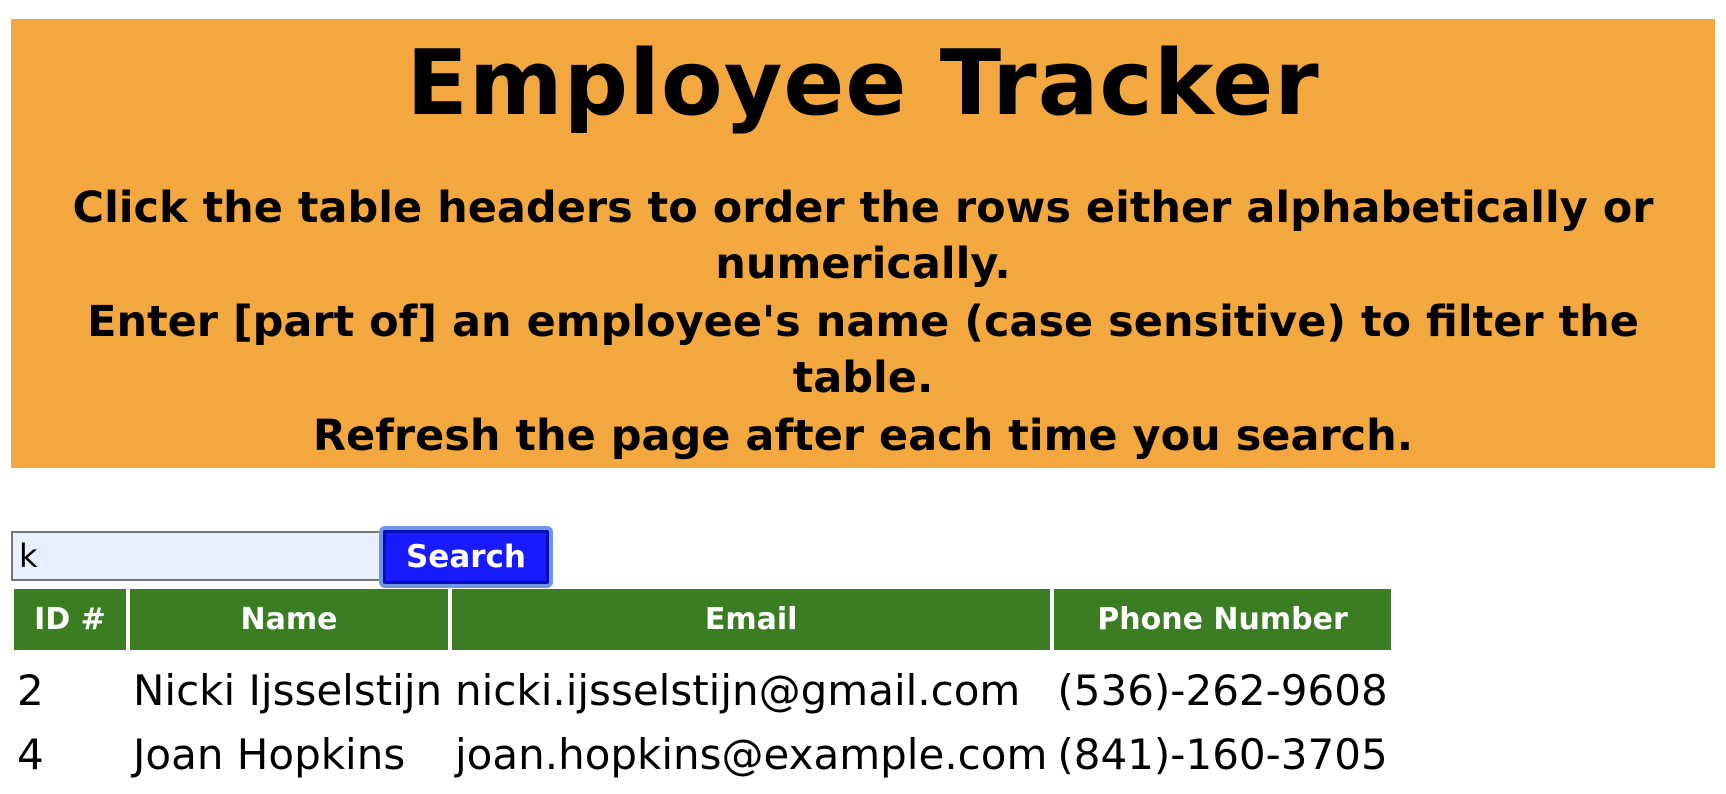 The height and width of the screenshot is (794, 1726). I want to click on header-email: Email, so click(751, 619).